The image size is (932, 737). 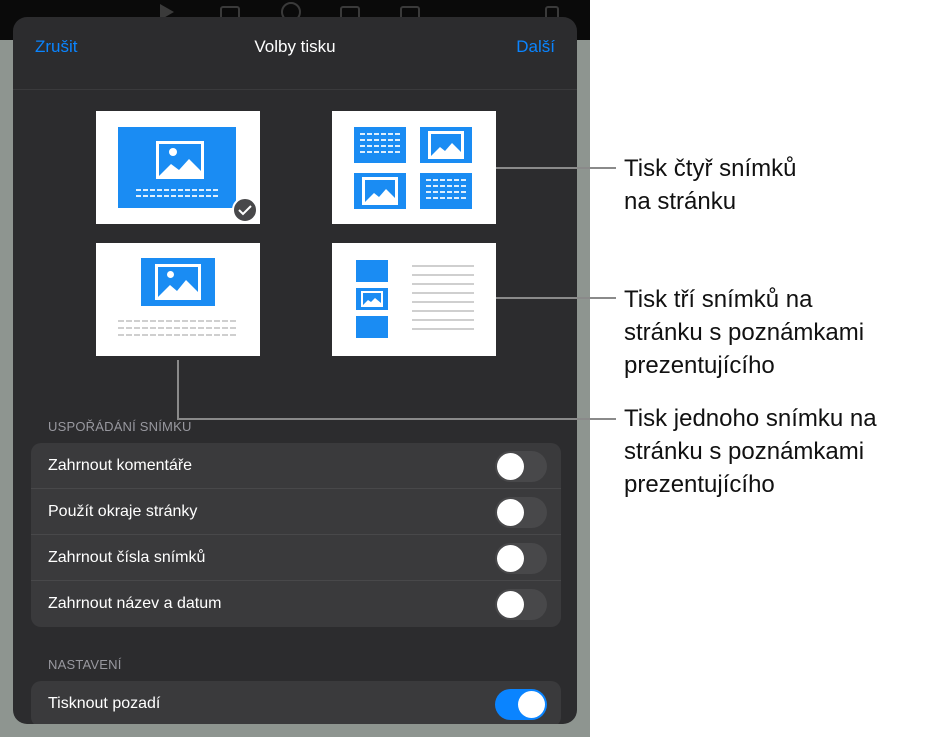 I want to click on row-label: Zahrnout název a datum, so click(x=135, y=603).